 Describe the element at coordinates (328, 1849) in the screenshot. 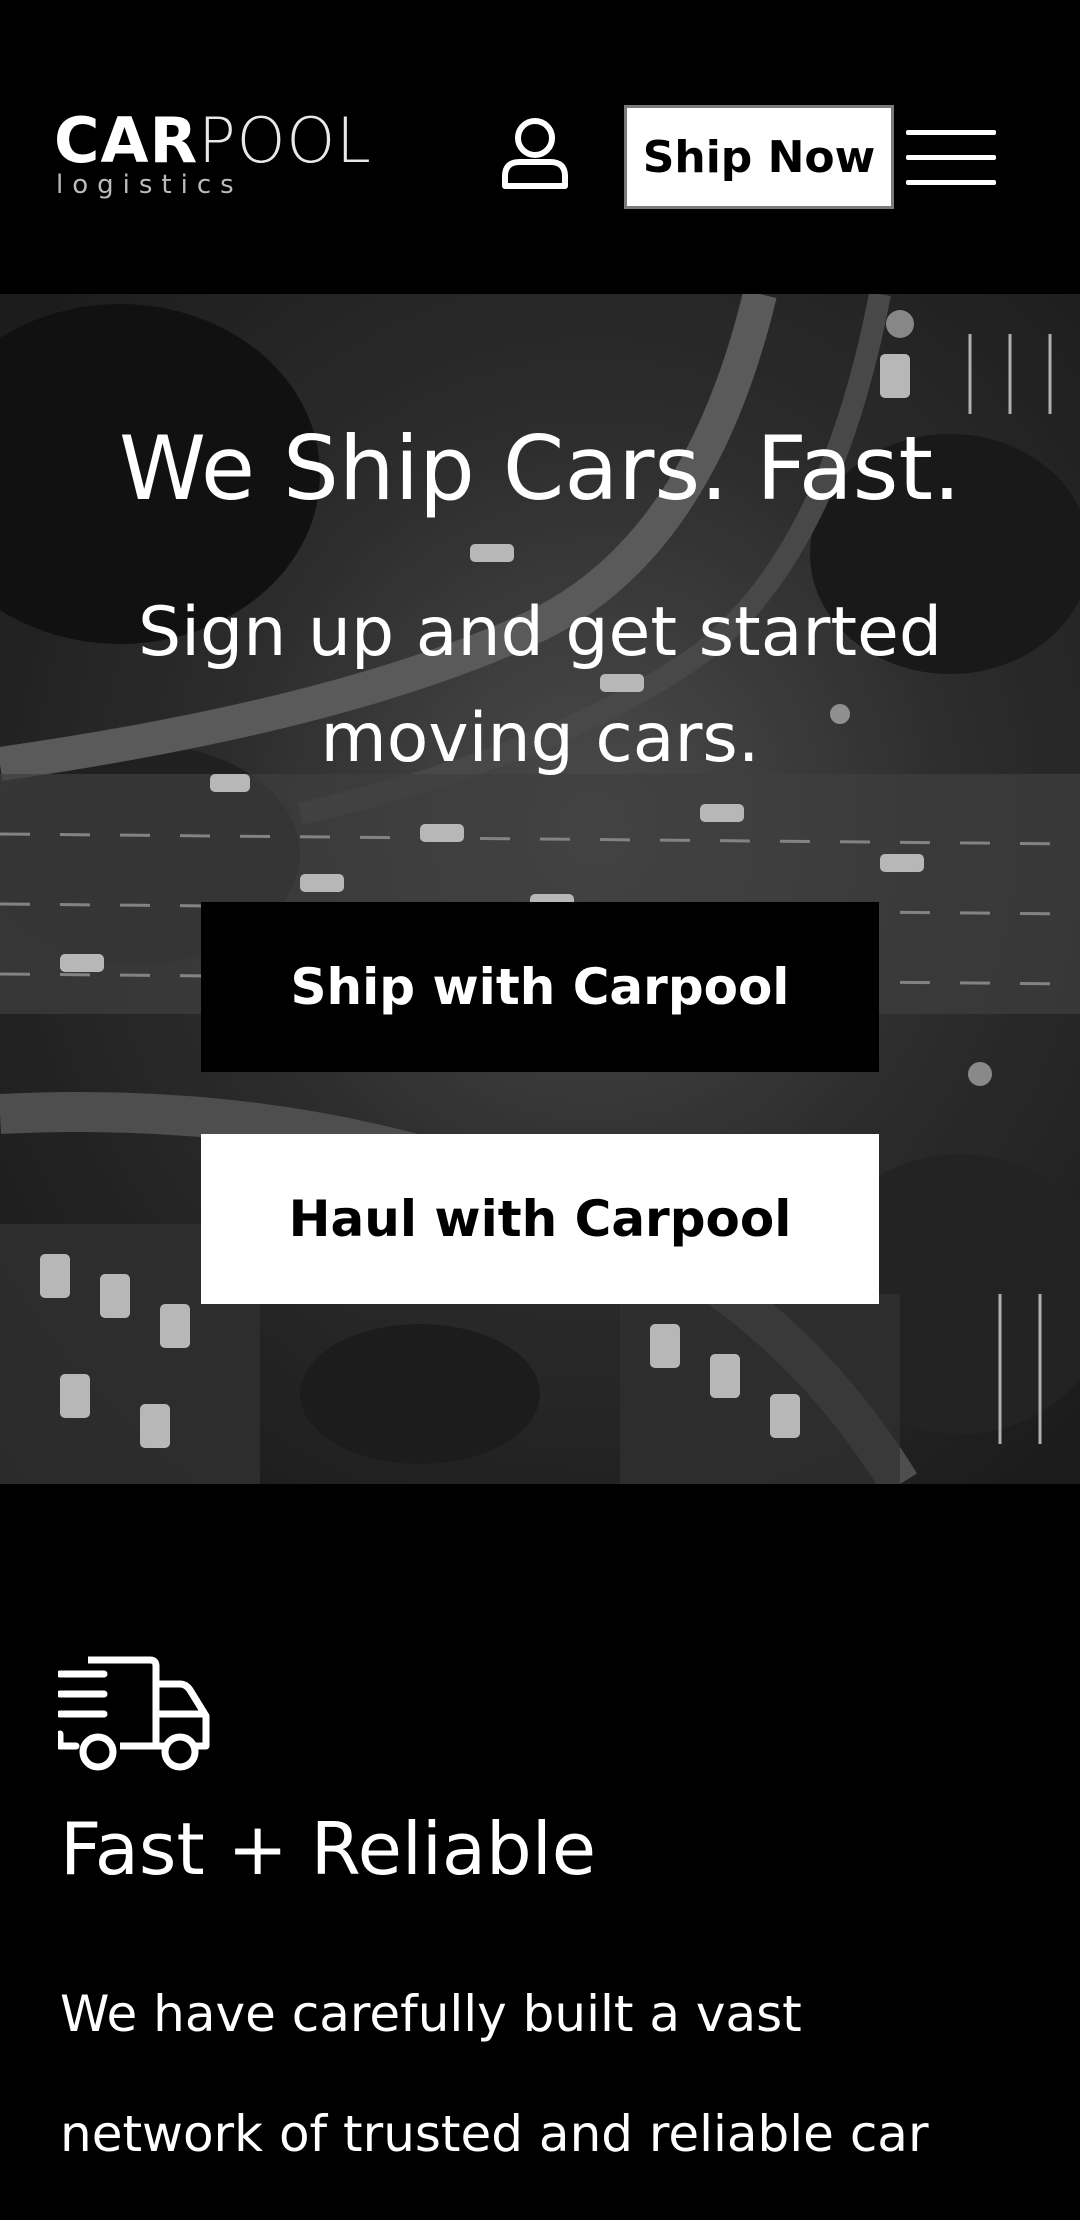

I see `feature-title: Fast + Reliable` at that location.